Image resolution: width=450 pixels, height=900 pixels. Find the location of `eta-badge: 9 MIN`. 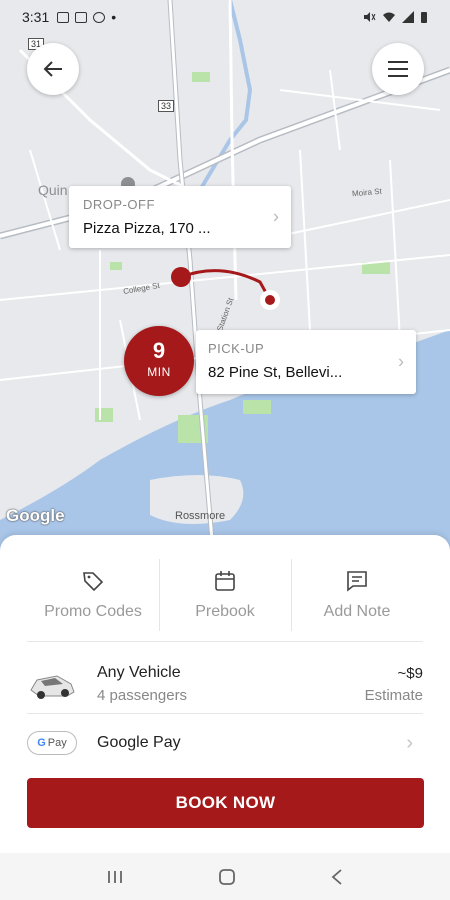

eta-badge: 9 MIN is located at coordinates (159, 361).